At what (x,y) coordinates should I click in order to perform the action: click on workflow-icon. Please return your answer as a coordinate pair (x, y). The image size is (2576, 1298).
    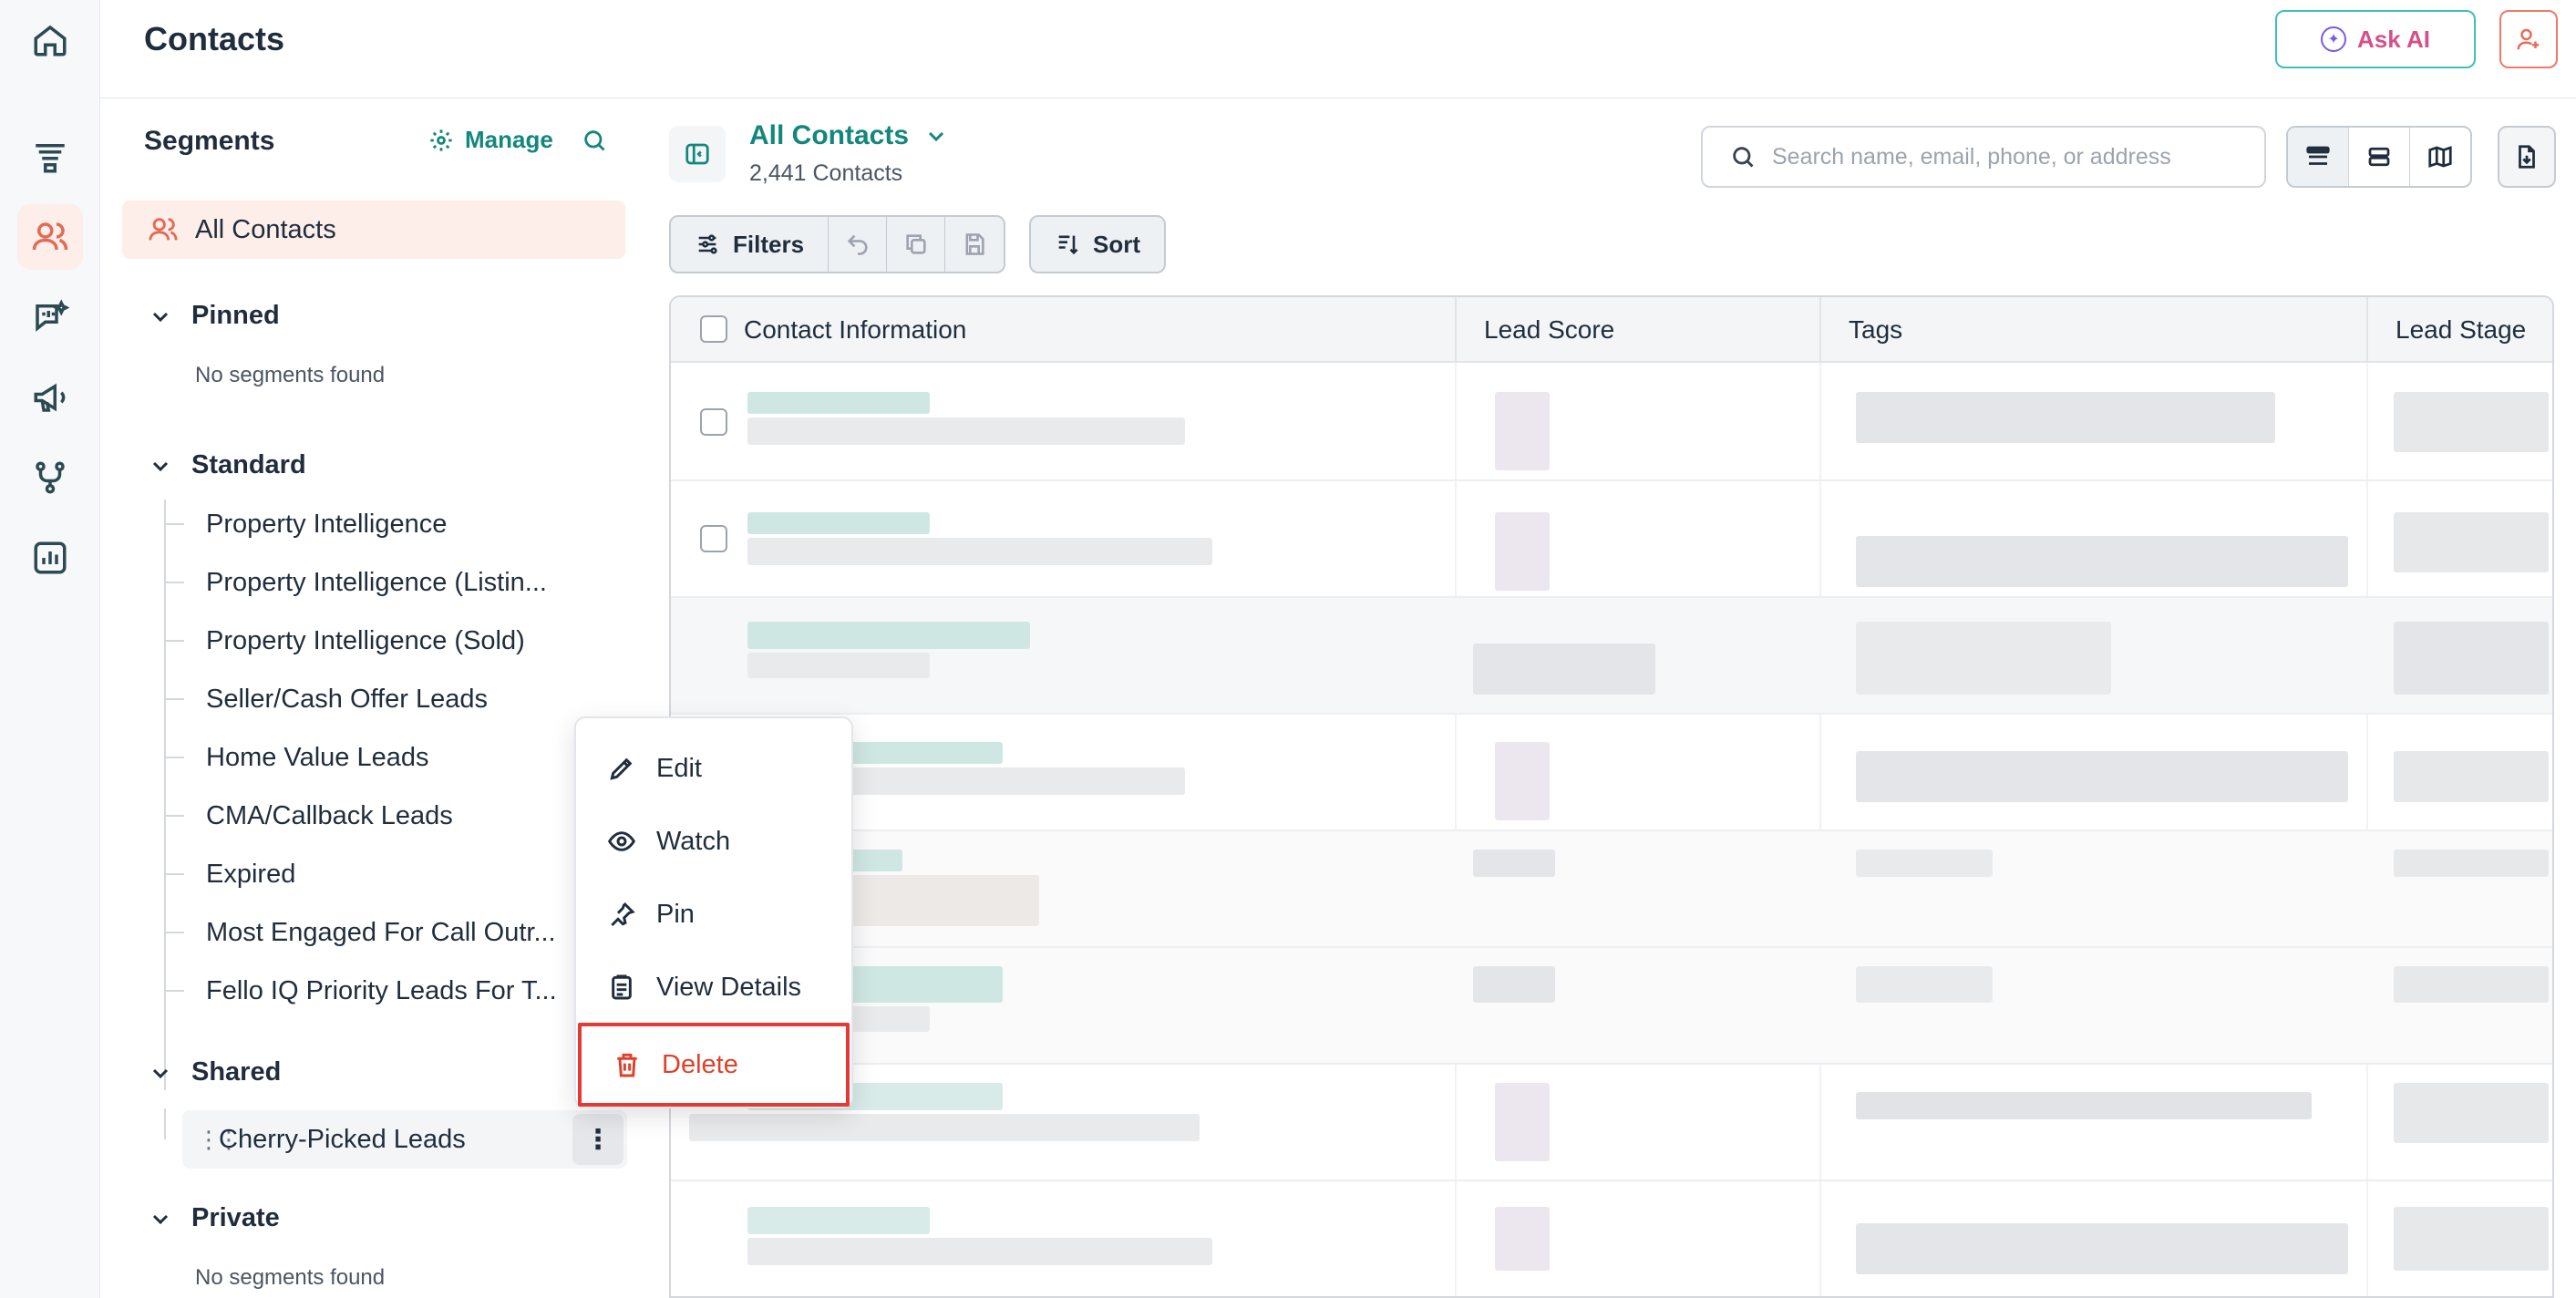
    Looking at the image, I should click on (50, 477).